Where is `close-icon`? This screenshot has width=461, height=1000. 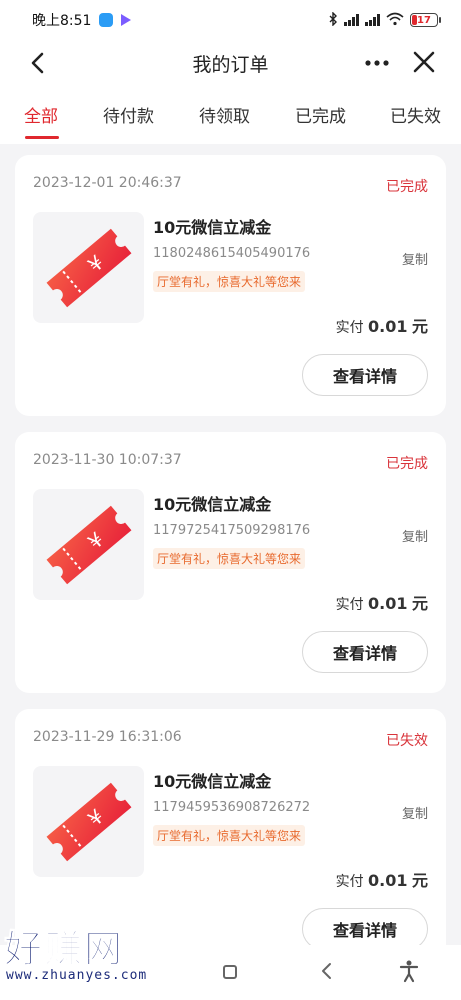 close-icon is located at coordinates (424, 63).